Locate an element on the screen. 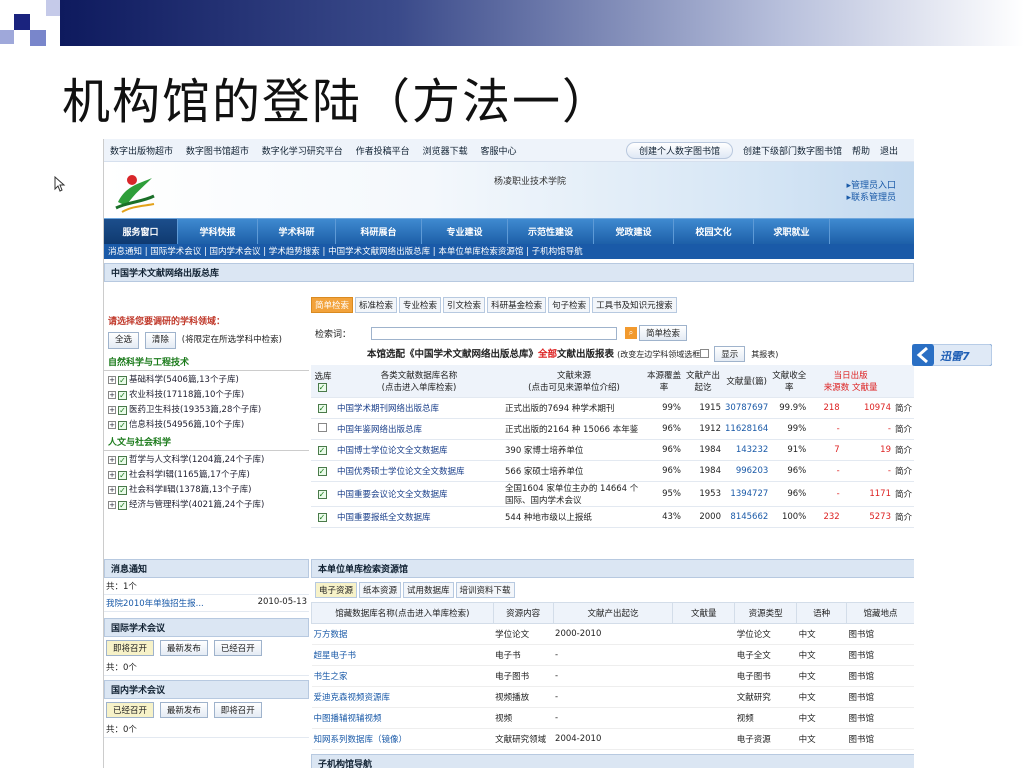  top-nav-link: 数字化学习研究平台 is located at coordinates (302, 152).